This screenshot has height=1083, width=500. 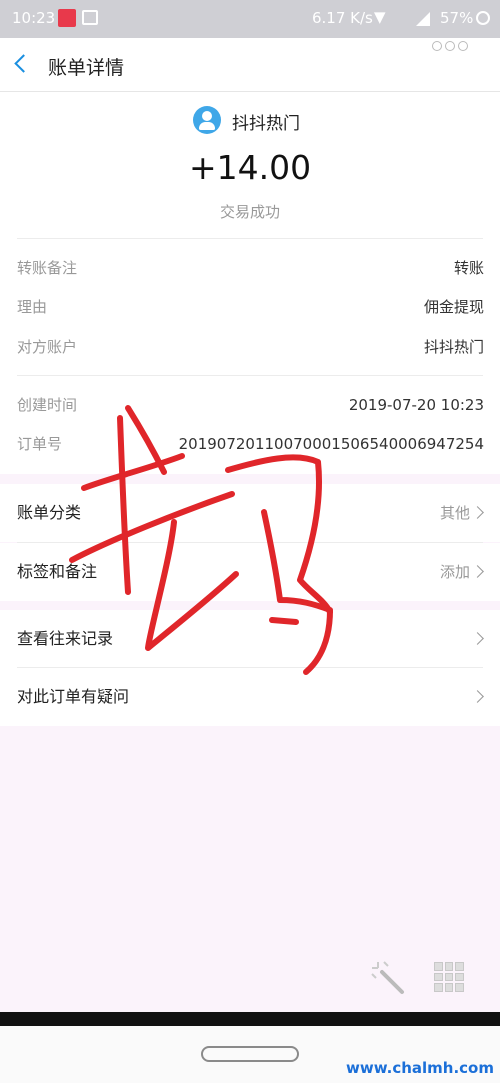 What do you see at coordinates (90, 17) in the screenshot?
I see `notification-icon` at bounding box center [90, 17].